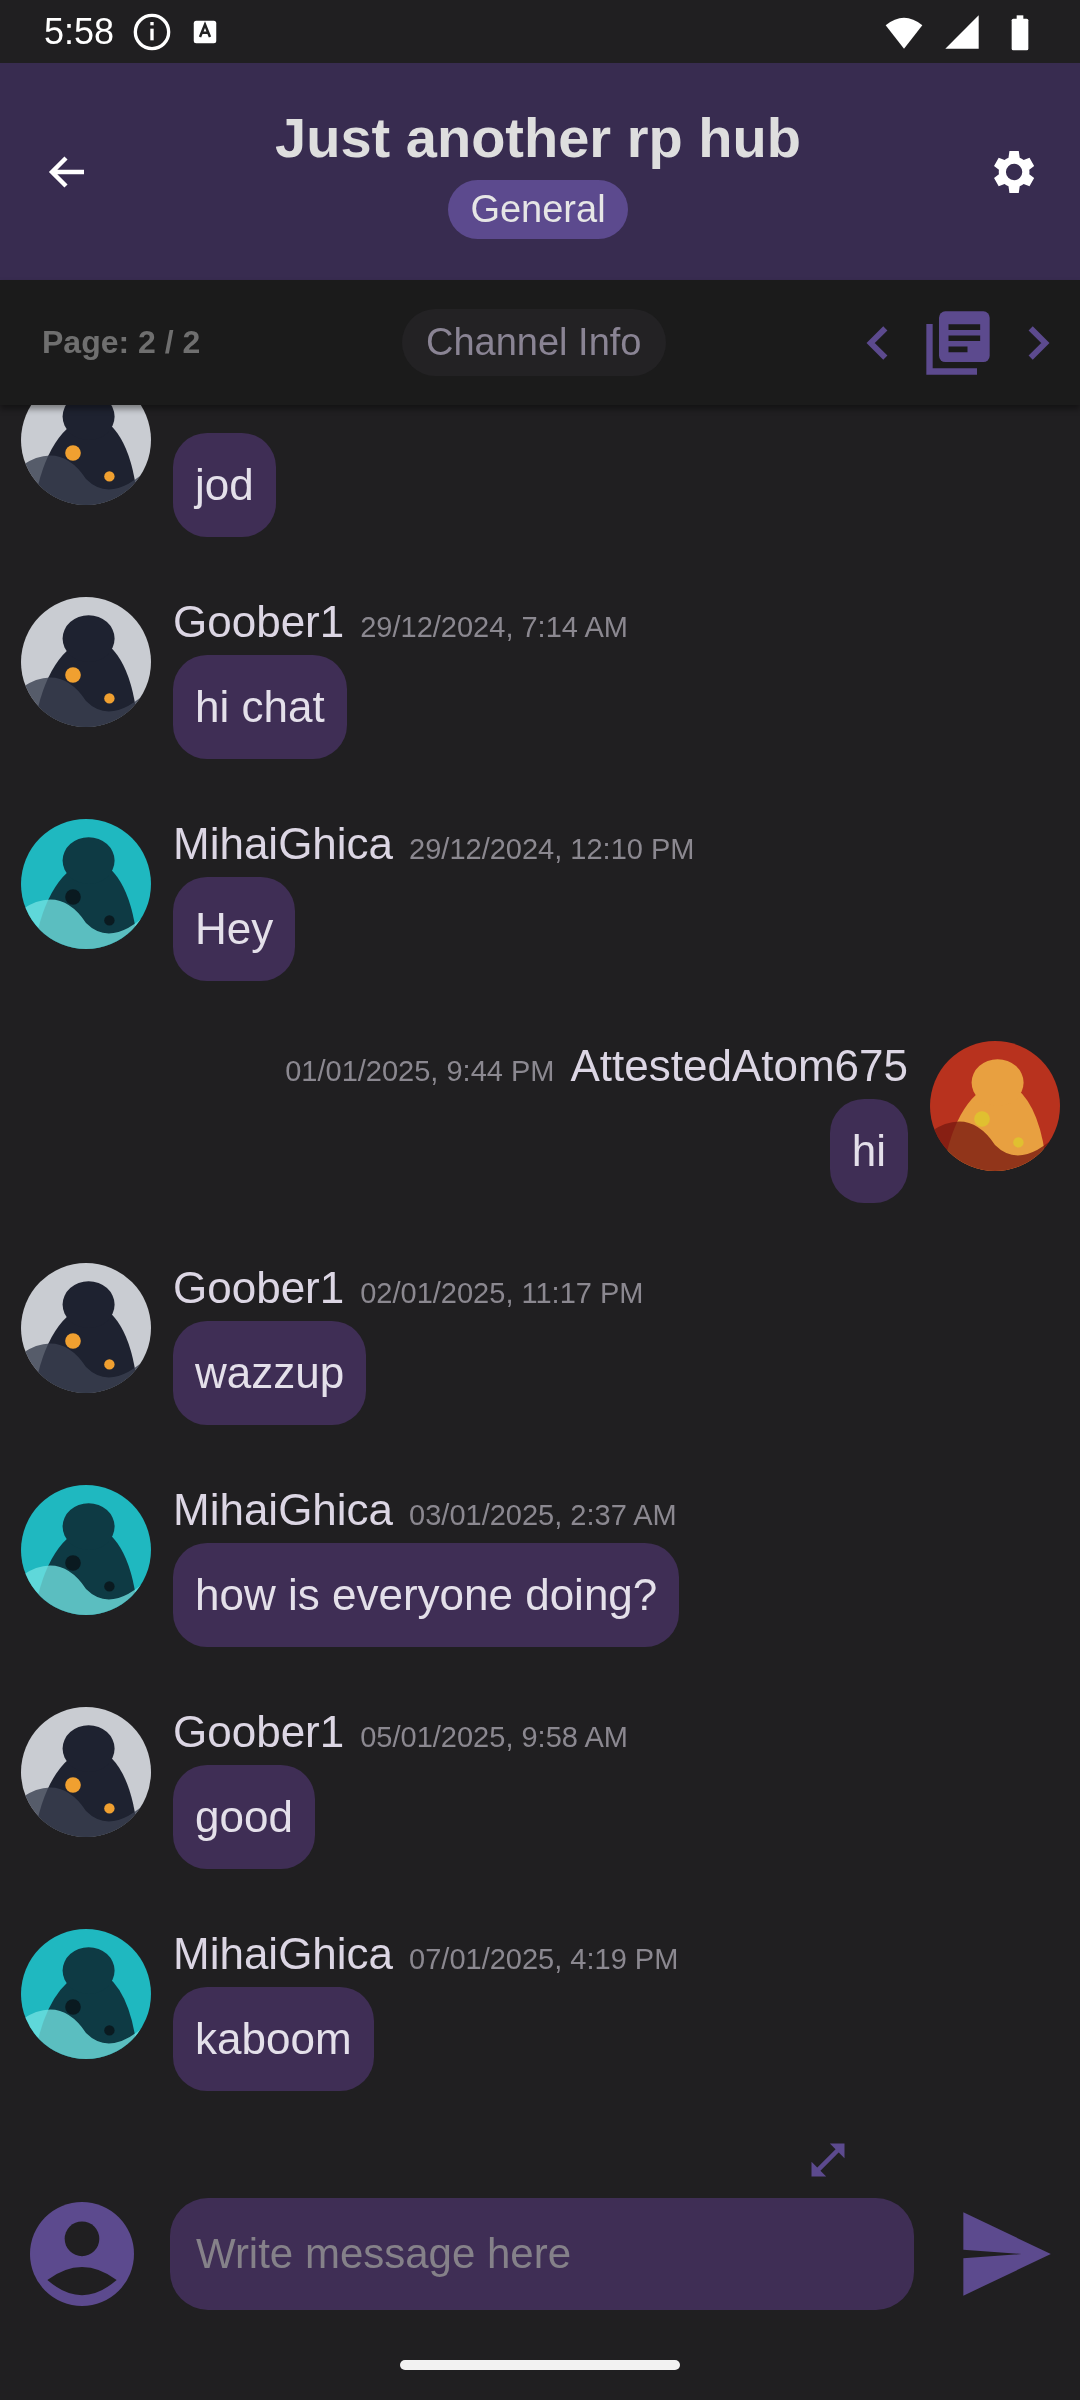 Image resolution: width=1080 pixels, height=2400 pixels. I want to click on page-indicator: Page: 2 / 2, so click(122, 342).